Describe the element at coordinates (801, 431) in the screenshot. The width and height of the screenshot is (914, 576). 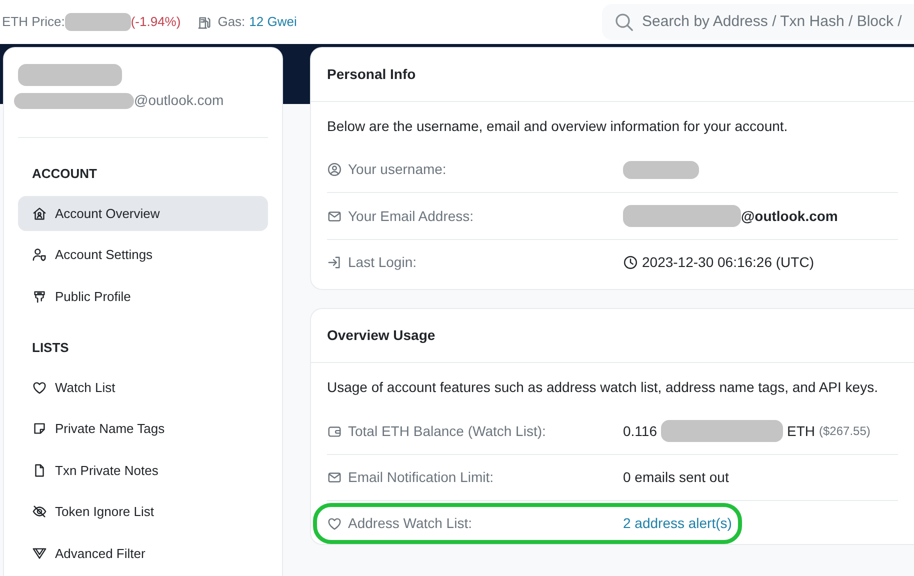
I see `field-value: ETH` at that location.